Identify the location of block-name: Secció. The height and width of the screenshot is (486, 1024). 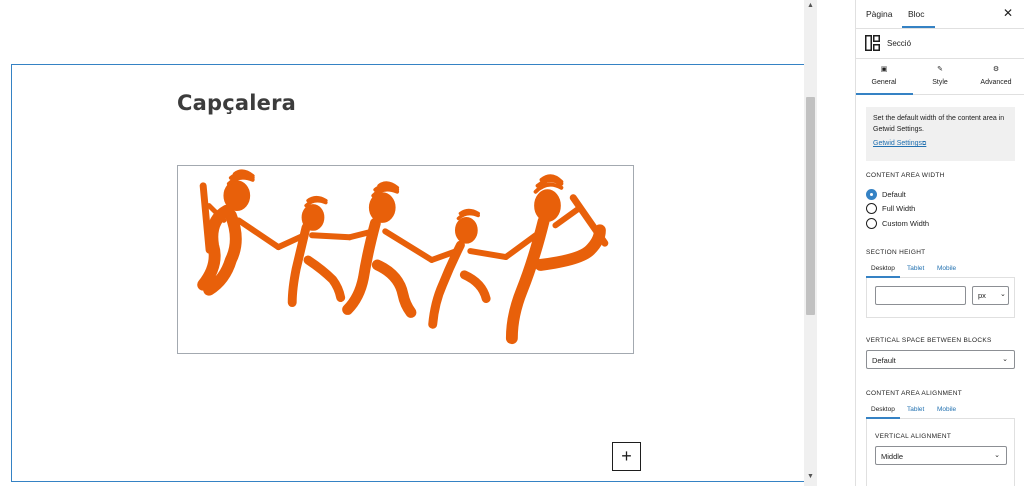
(899, 43).